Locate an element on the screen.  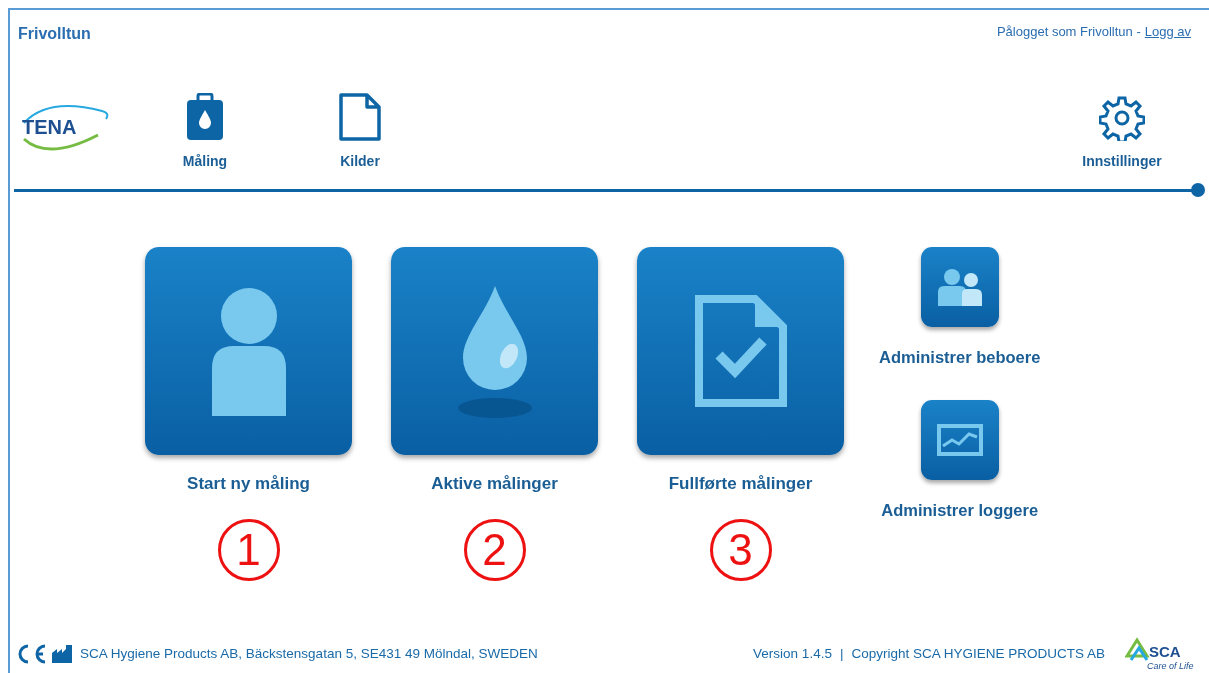
address-text: SCA Hygiene Products AB, Bäckstensgatan 5, SE431 49 Mölndal, SWEDEN is located at coordinates (309, 653).